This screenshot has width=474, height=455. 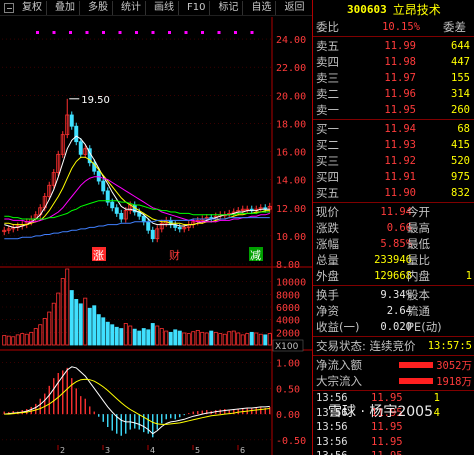 I want to click on price-axis-label: 14.00, so click(x=291, y=181).